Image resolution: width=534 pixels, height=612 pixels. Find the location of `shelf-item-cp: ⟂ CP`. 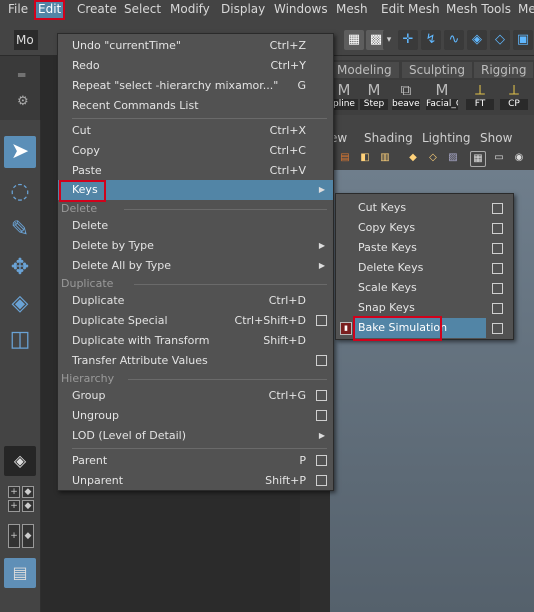

shelf-item-cp: ⟂ CP is located at coordinates (514, 97).